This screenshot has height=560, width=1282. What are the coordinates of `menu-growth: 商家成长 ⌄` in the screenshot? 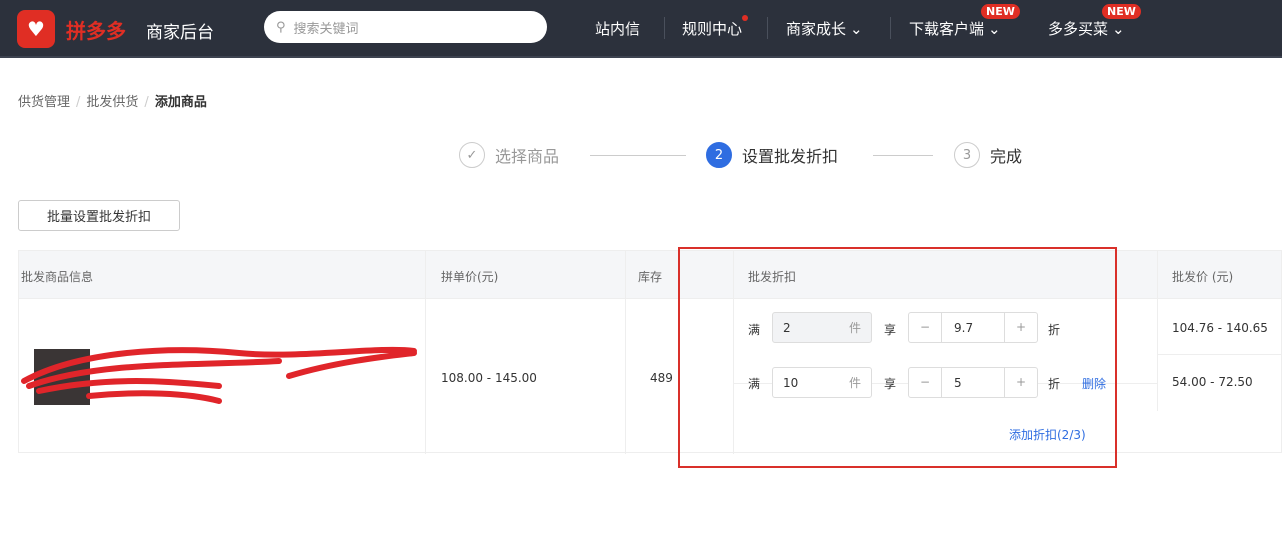 It's located at (824, 28).